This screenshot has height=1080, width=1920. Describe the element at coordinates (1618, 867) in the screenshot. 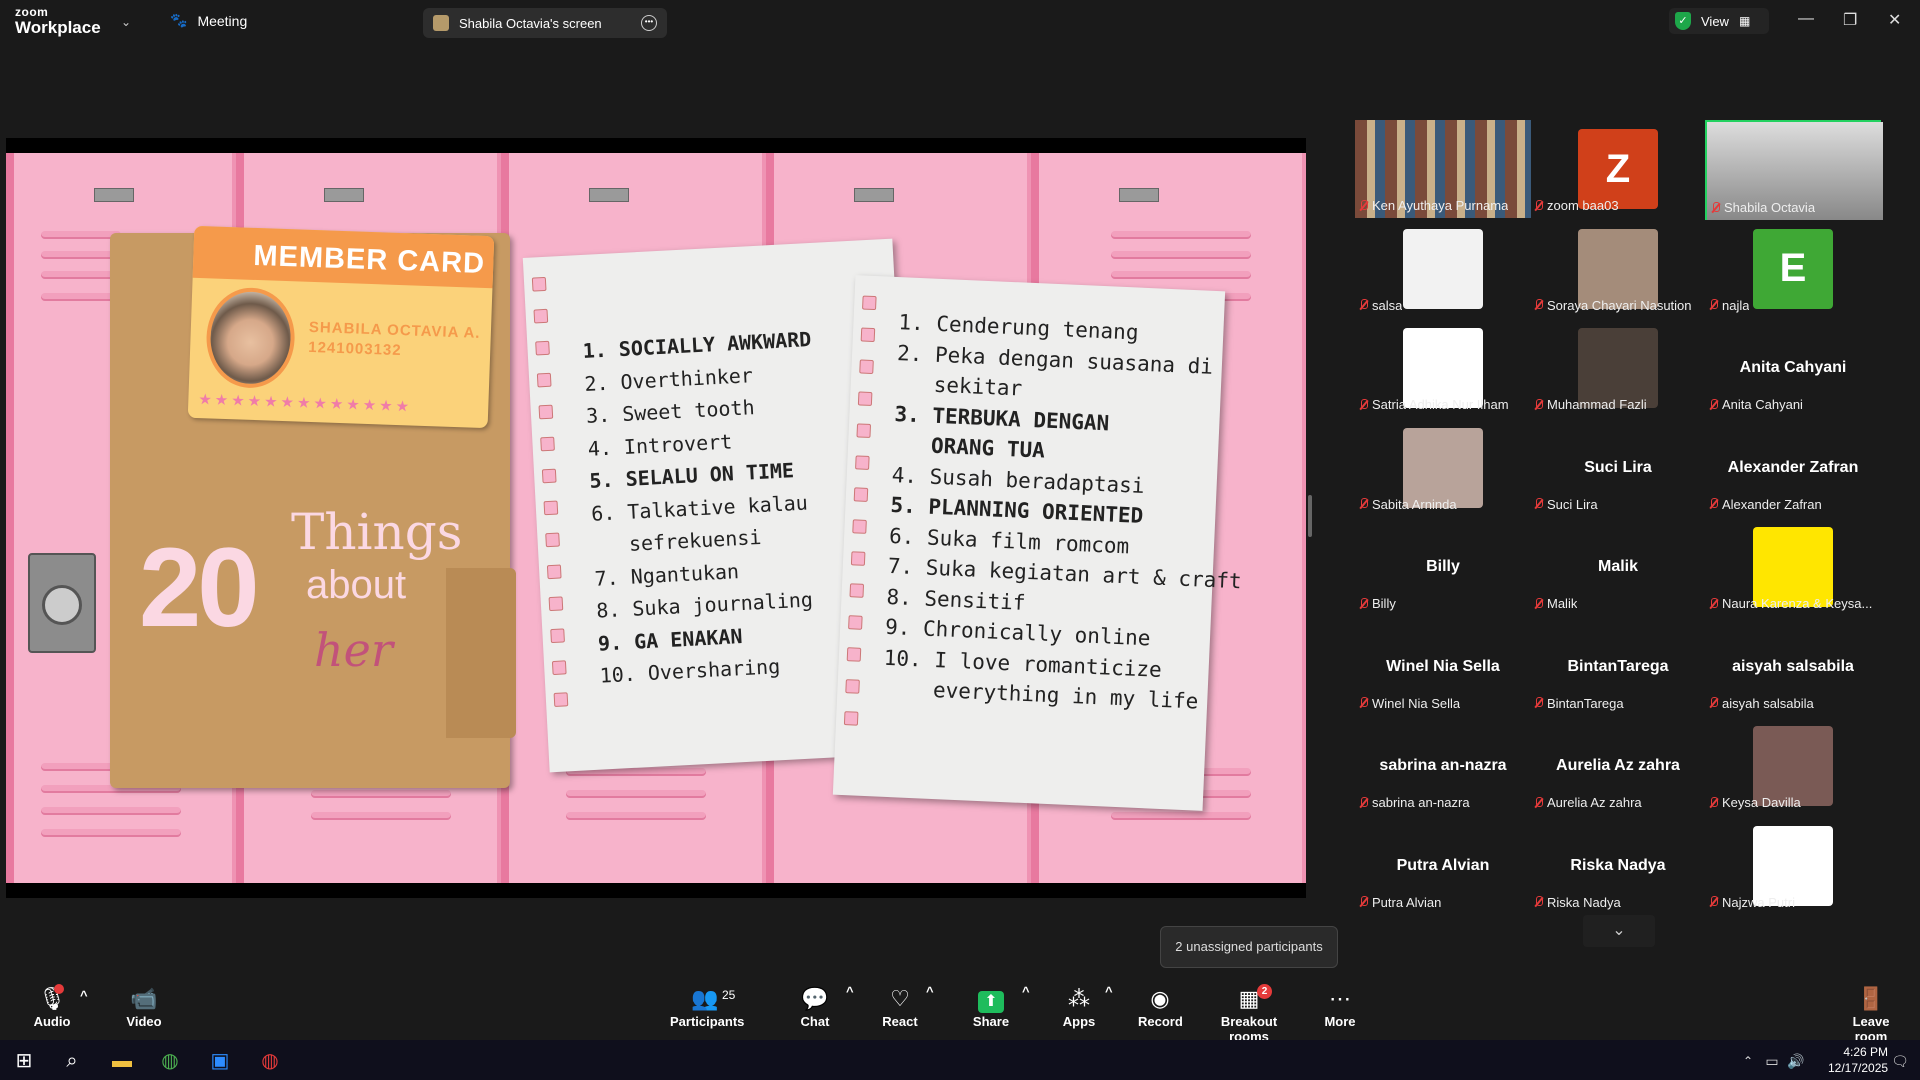

I see `participant-tile: Riska Nadya Riska Nadya` at that location.